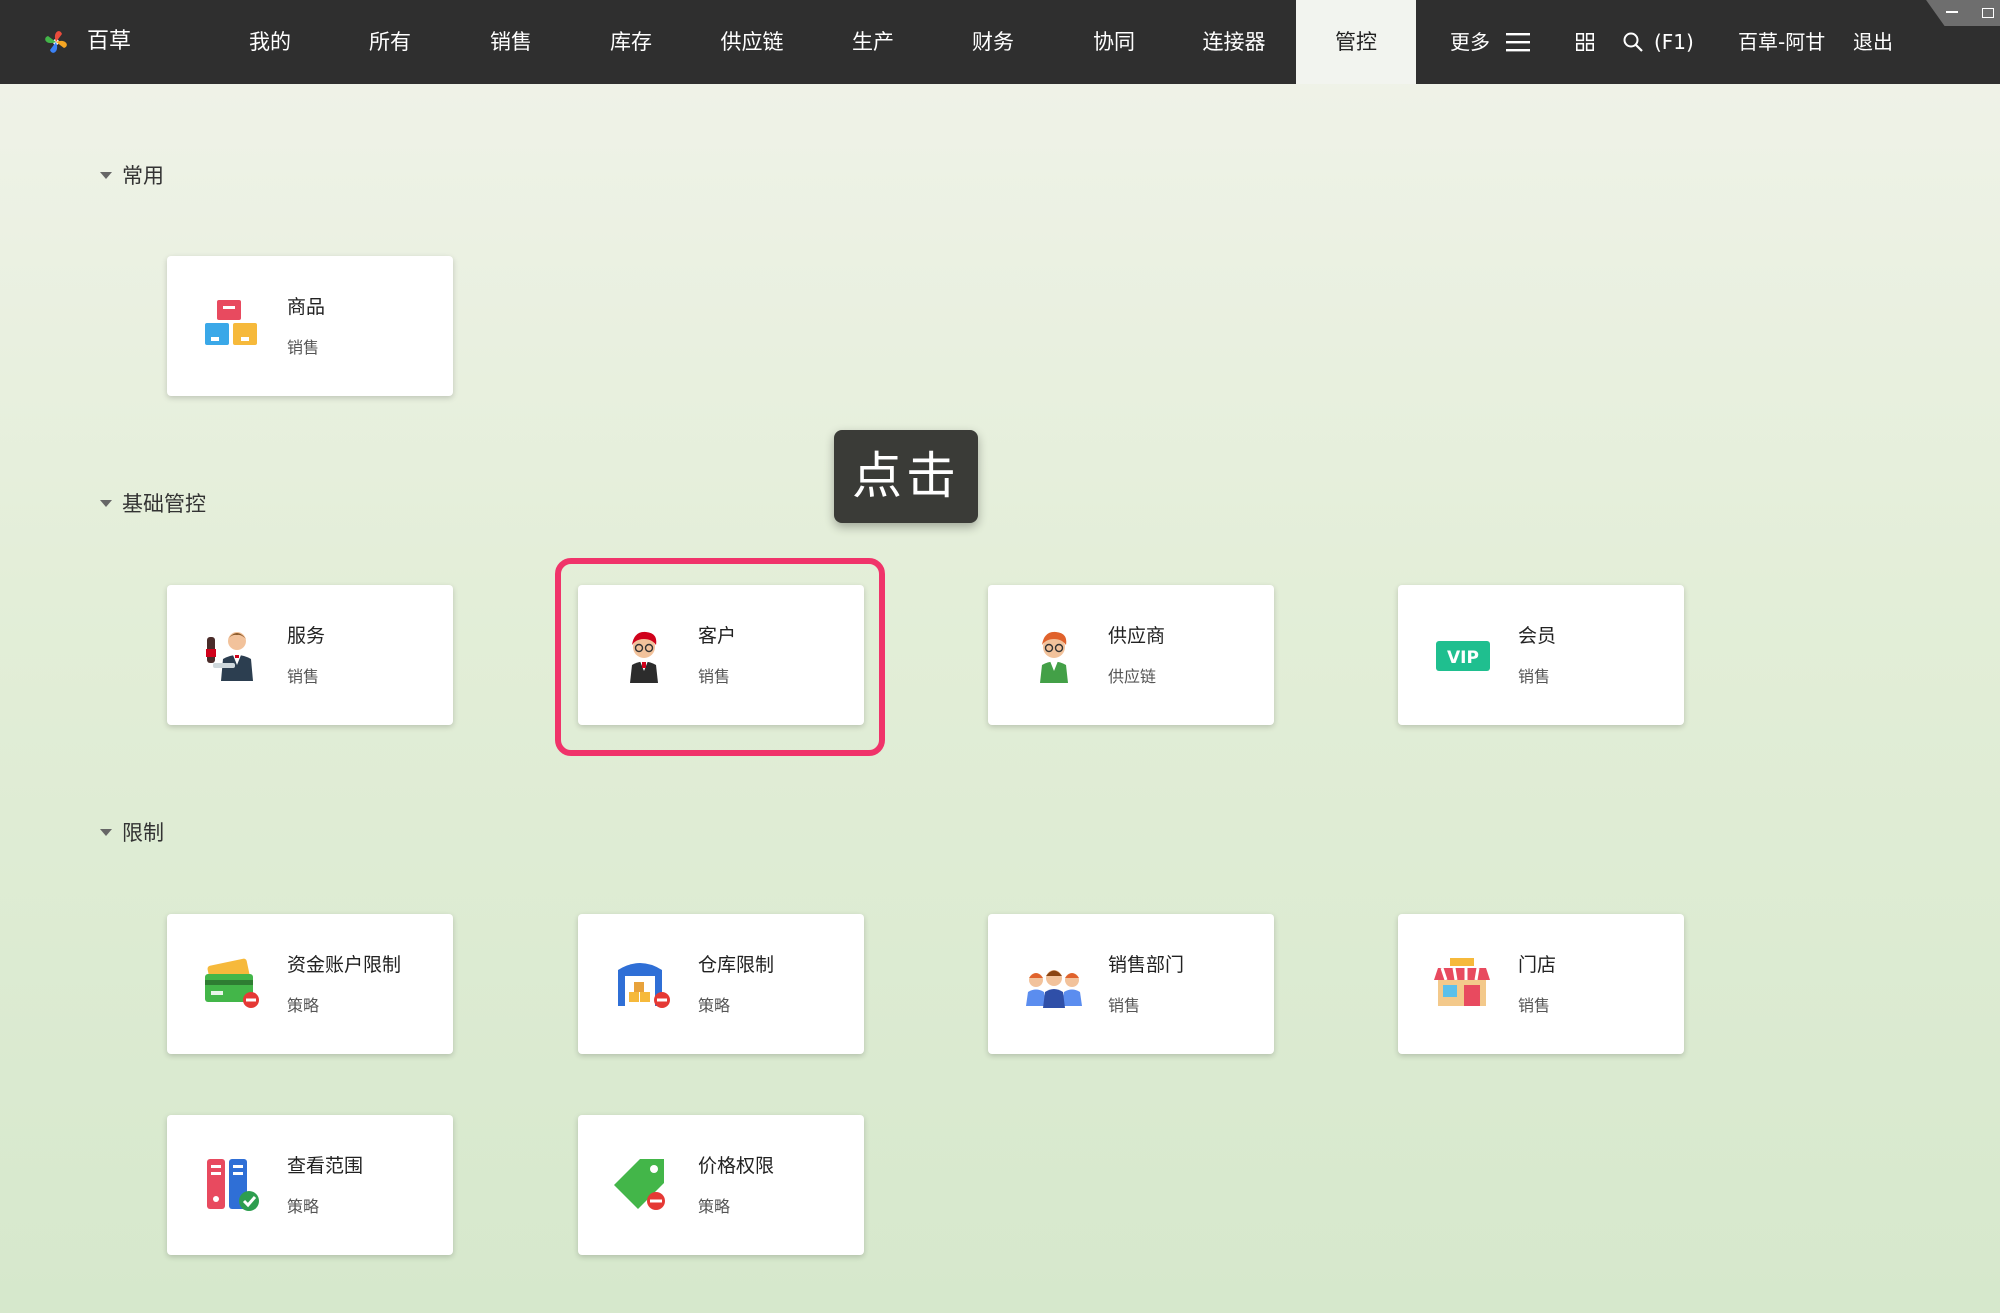  I want to click on logout-link: 退出, so click(1873, 42).